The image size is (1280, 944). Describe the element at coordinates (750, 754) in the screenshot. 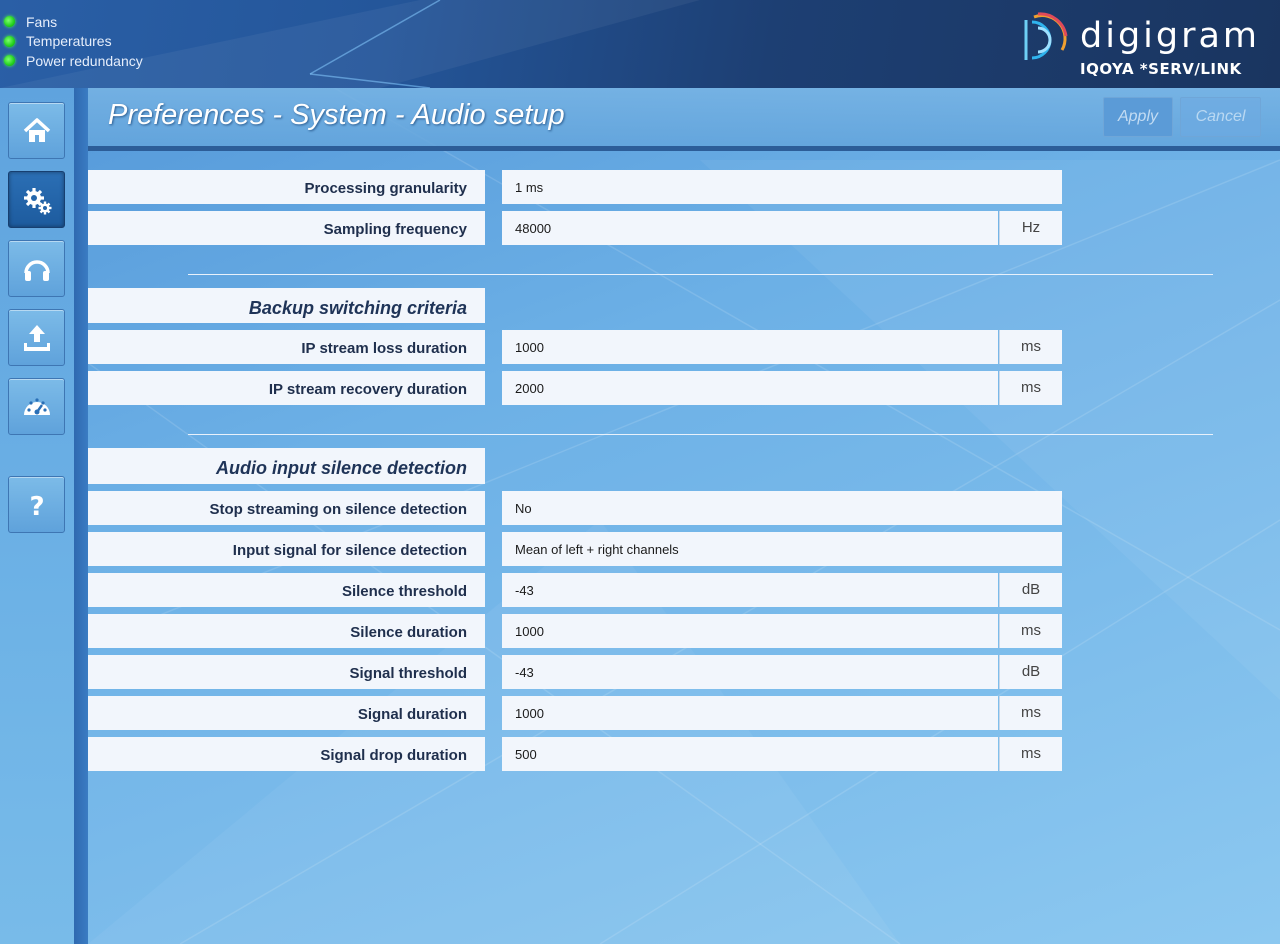

I see `signal-drop-duration-input: 500` at that location.